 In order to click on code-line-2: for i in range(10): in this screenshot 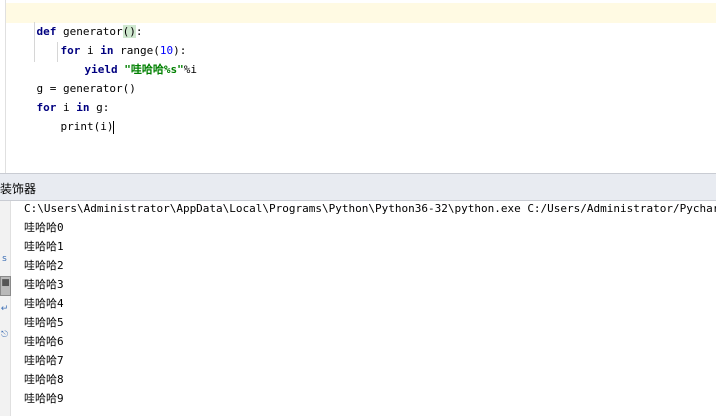, I will do `click(110, 39)`.